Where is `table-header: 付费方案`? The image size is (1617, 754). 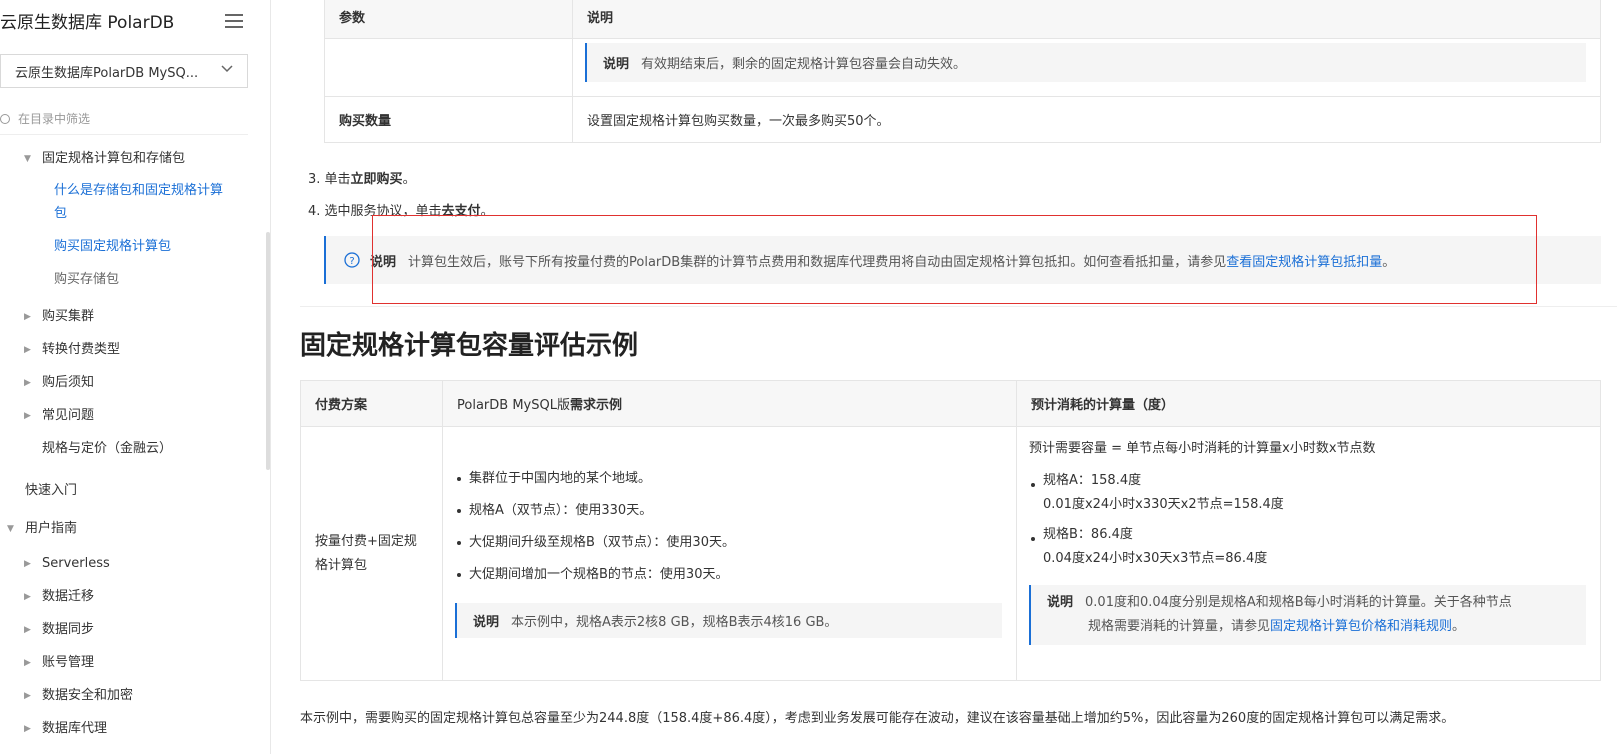 table-header: 付费方案 is located at coordinates (371, 403).